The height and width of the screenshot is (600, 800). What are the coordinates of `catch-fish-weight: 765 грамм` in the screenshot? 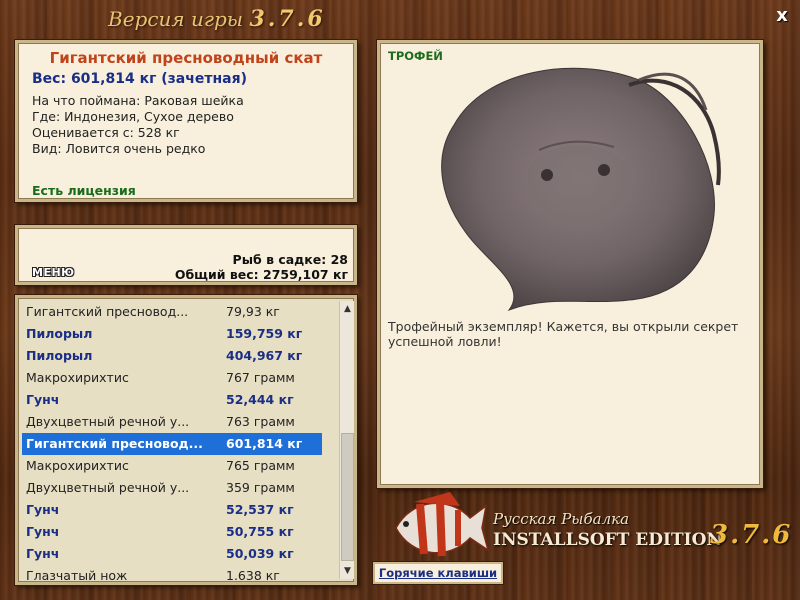 It's located at (260, 465).